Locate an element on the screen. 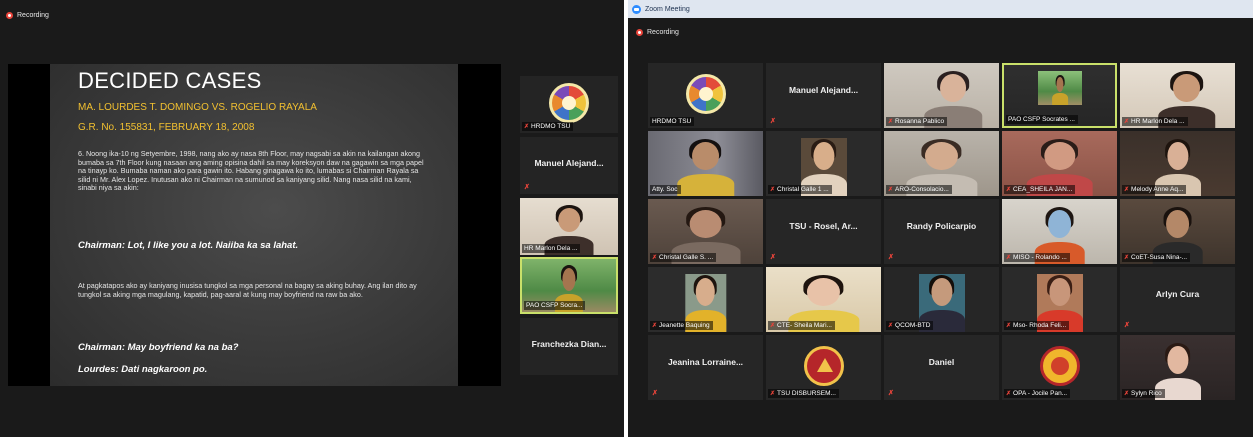 This screenshot has width=1253, height=437. participant-label: ✗ HRDMO TSU is located at coordinates (548, 126).